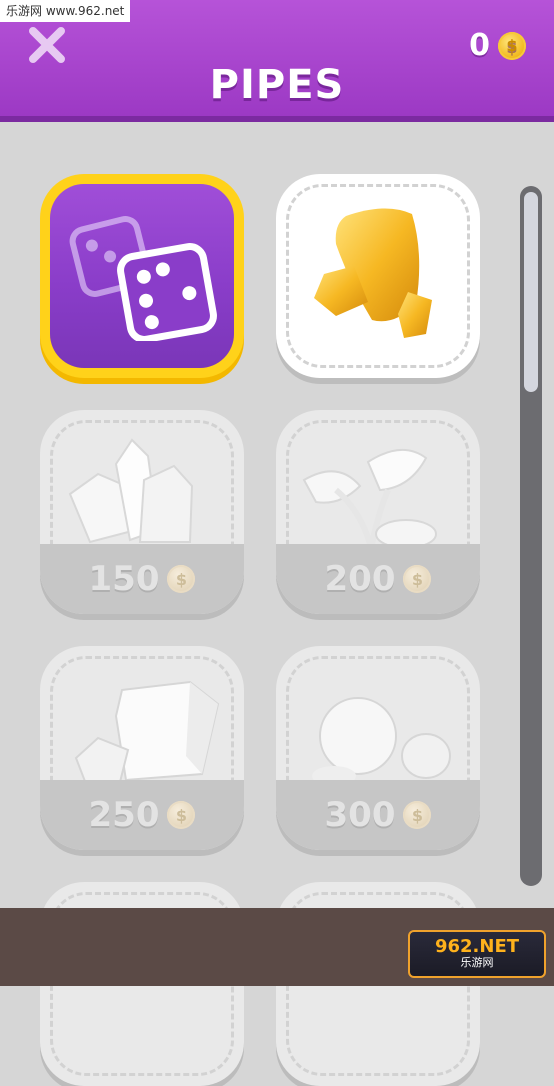  What do you see at coordinates (378, 512) in the screenshot?
I see `tile-leaves: 200 $` at bounding box center [378, 512].